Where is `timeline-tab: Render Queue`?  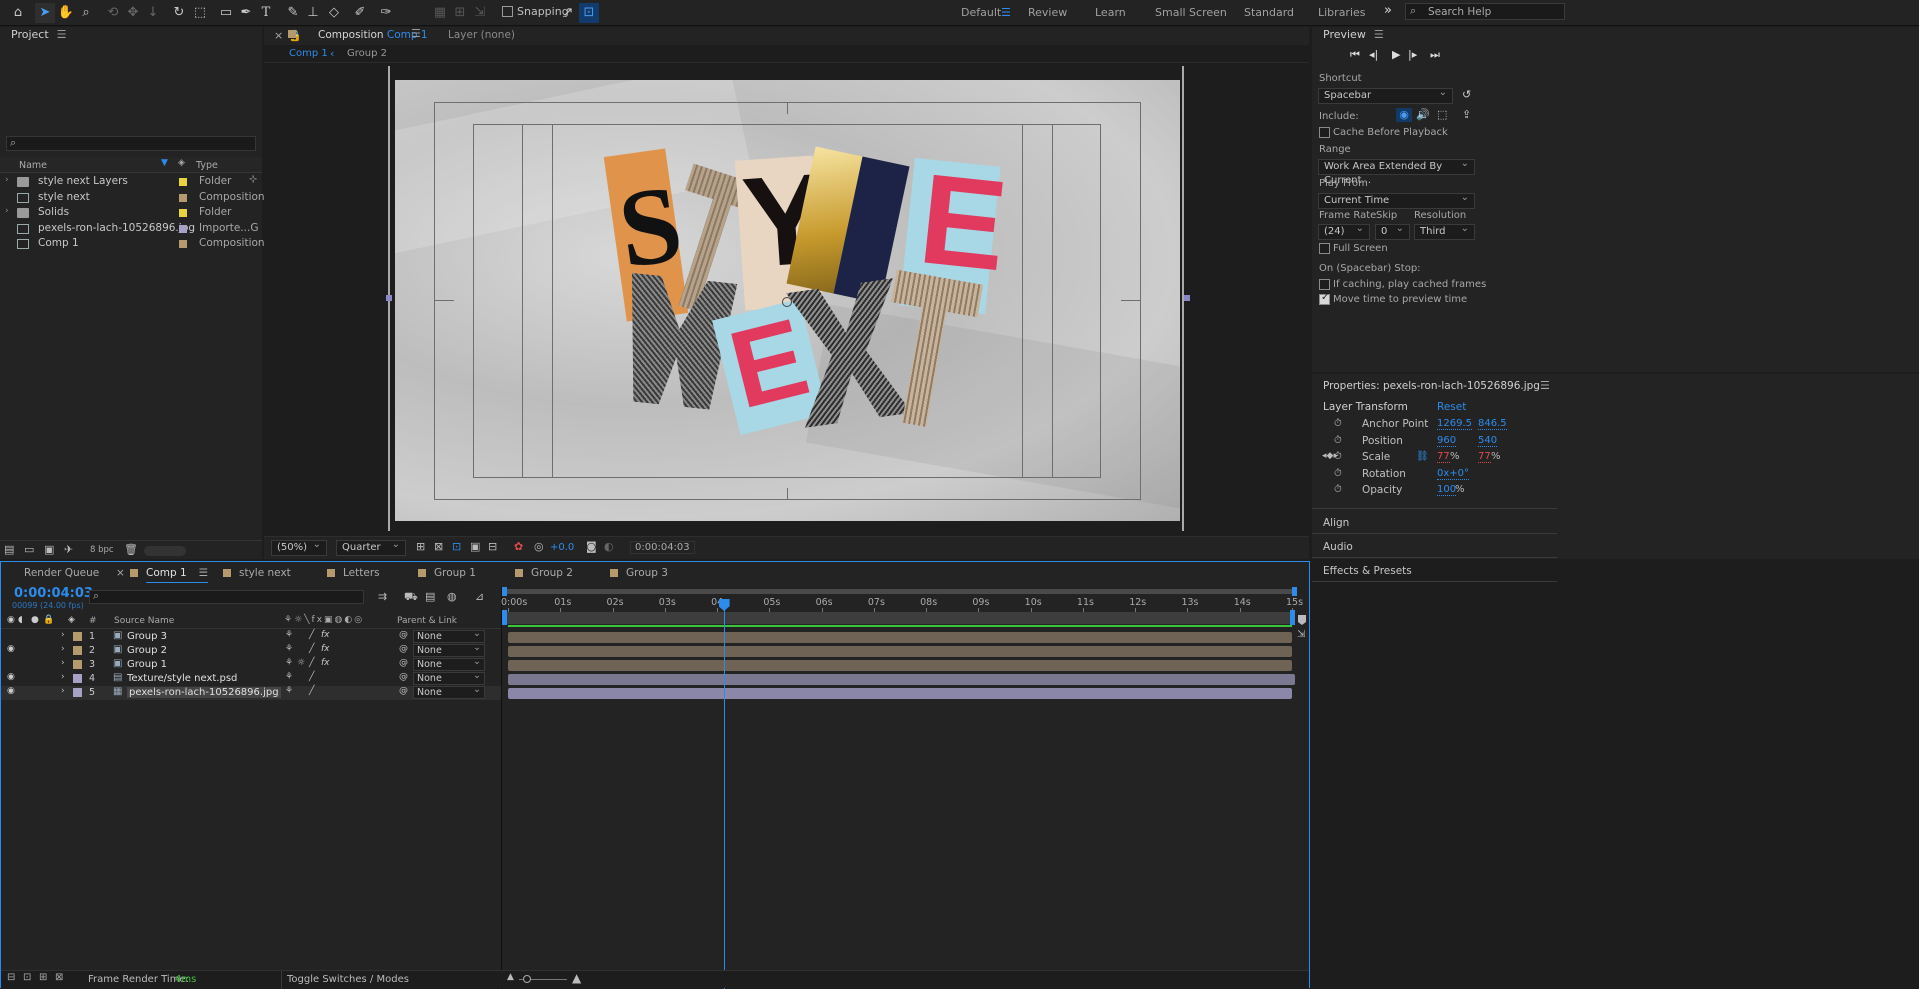 timeline-tab: Render Queue is located at coordinates (61, 575).